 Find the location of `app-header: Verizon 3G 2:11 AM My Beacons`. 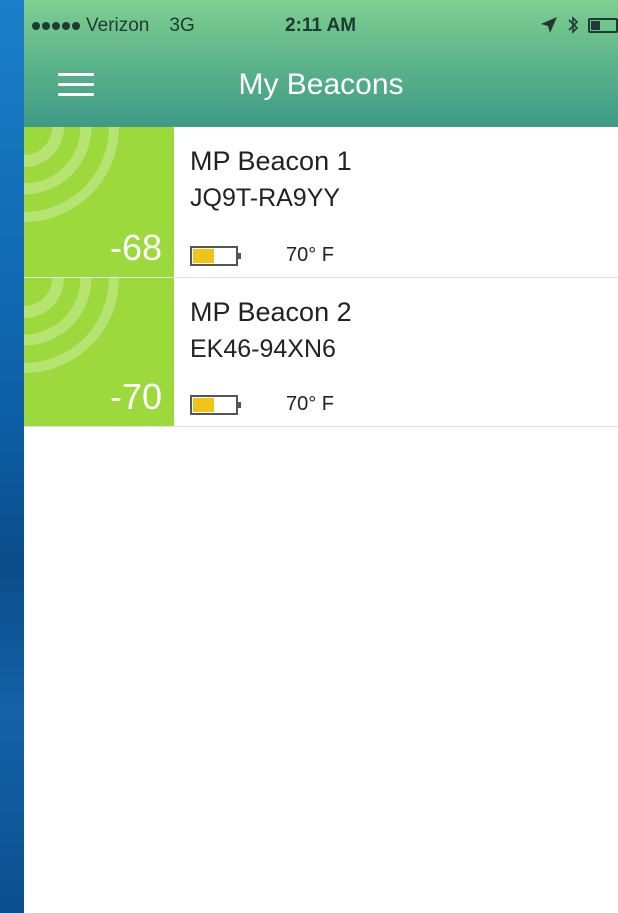

app-header: Verizon 3G 2:11 AM My Beacons is located at coordinates (321, 63).